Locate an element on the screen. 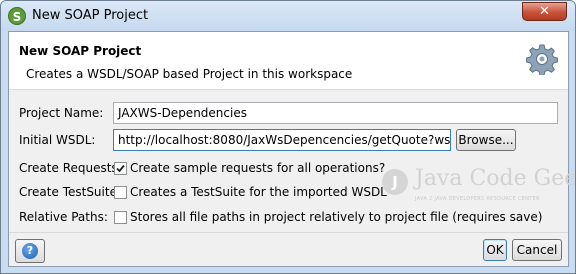 This screenshot has width=576, height=274. project-name-input: JAXWS-Dependencies is located at coordinates (335, 113).